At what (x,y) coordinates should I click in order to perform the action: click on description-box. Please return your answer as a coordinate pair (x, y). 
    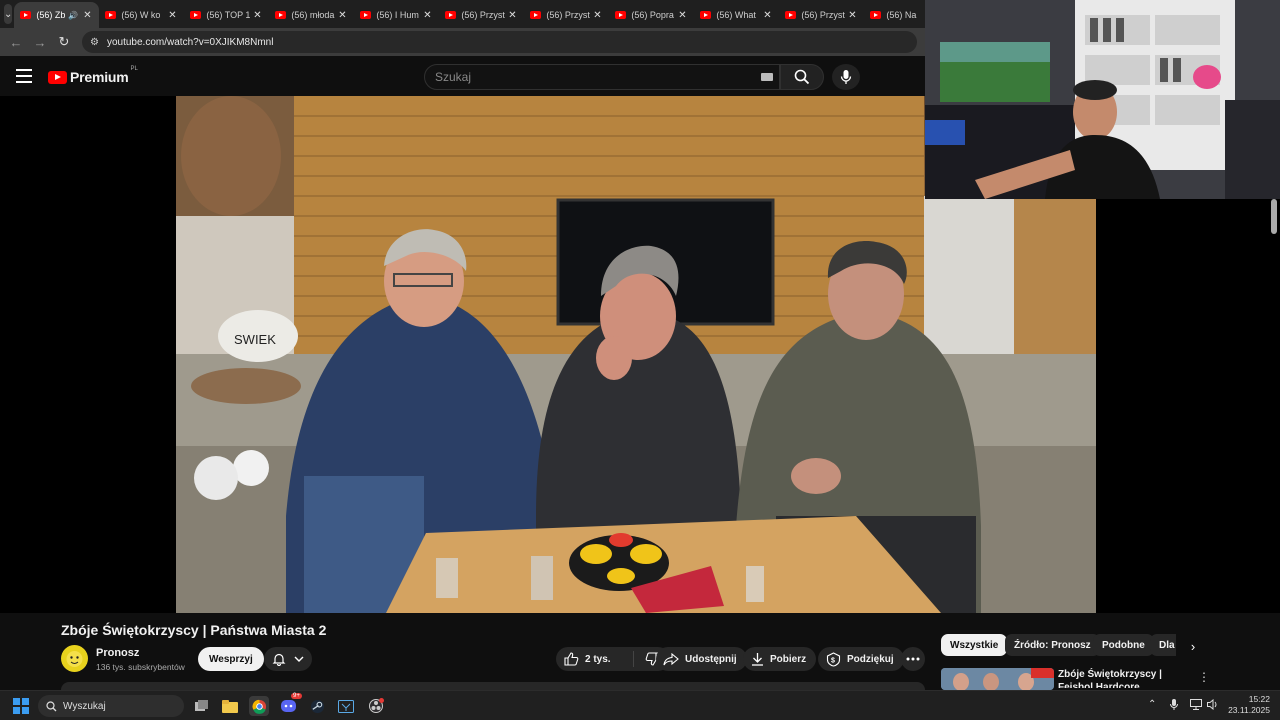
    Looking at the image, I should click on (493, 686).